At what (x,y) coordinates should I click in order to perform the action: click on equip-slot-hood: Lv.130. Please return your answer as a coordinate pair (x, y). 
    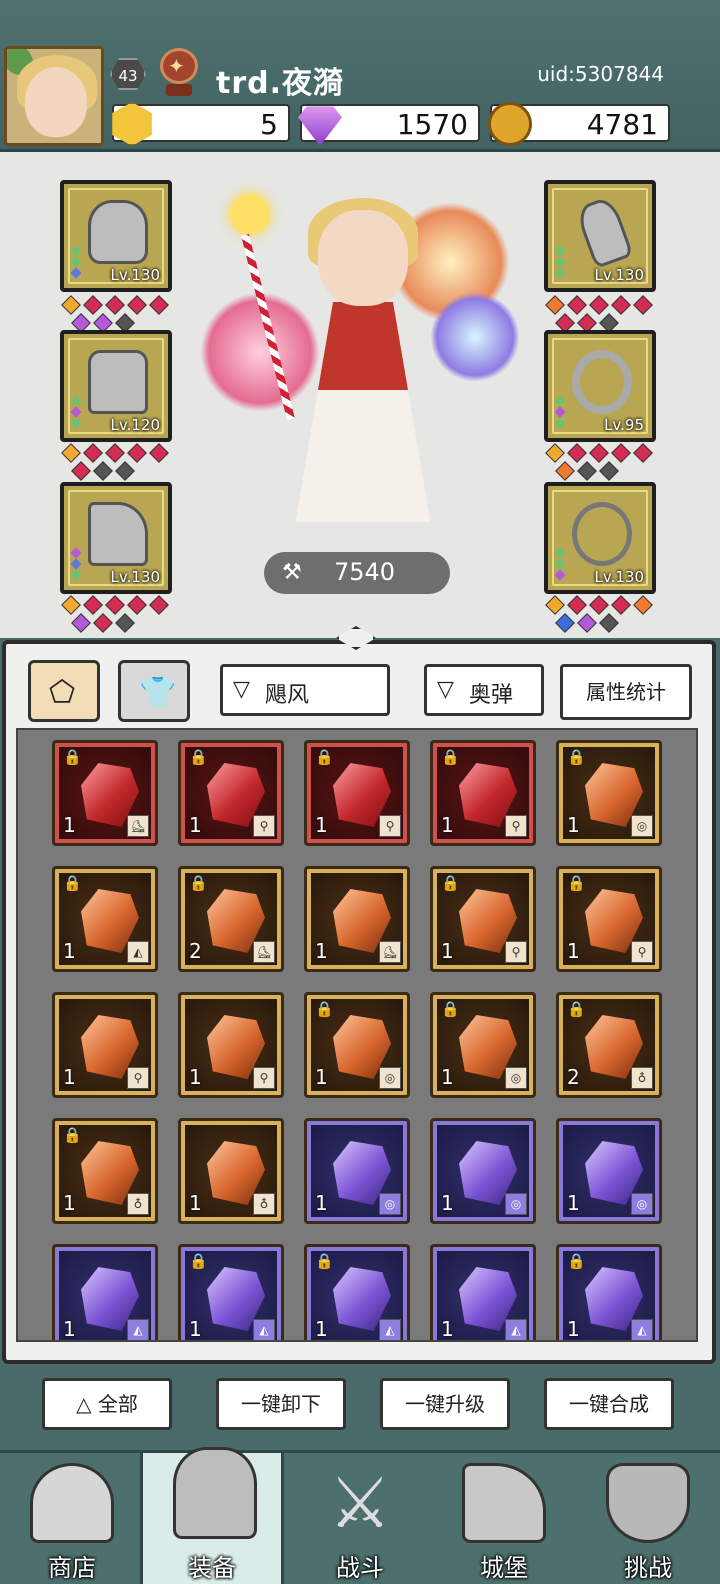
    Looking at the image, I should click on (116, 236).